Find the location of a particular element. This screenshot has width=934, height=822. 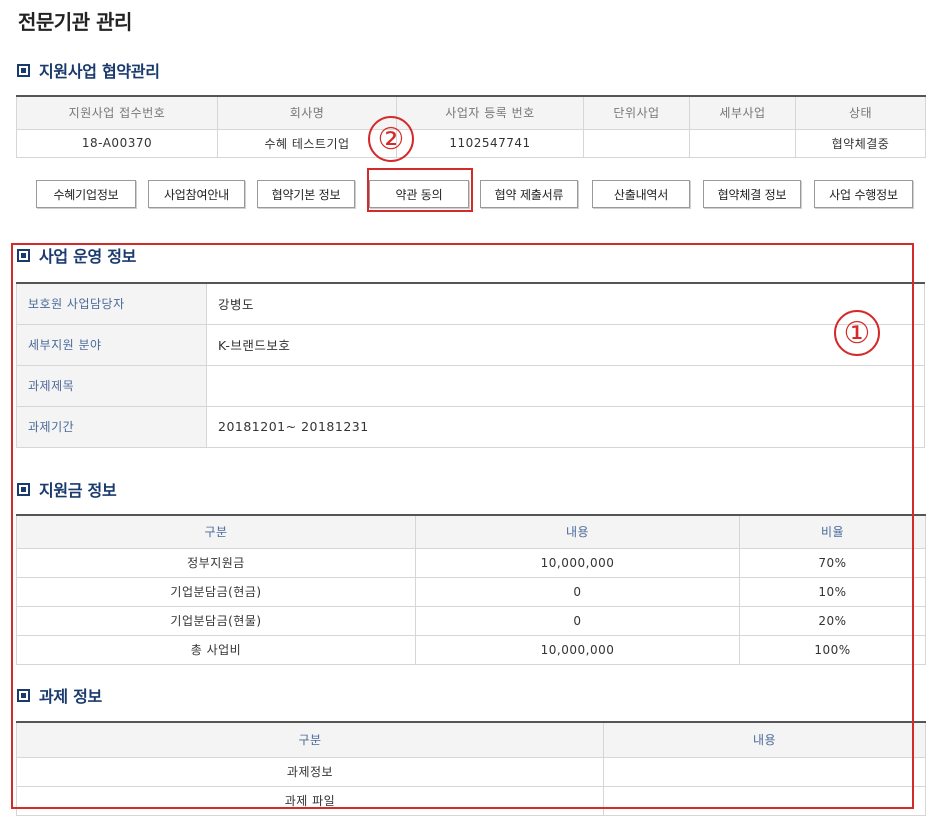

cell-unit-project is located at coordinates (636, 143).